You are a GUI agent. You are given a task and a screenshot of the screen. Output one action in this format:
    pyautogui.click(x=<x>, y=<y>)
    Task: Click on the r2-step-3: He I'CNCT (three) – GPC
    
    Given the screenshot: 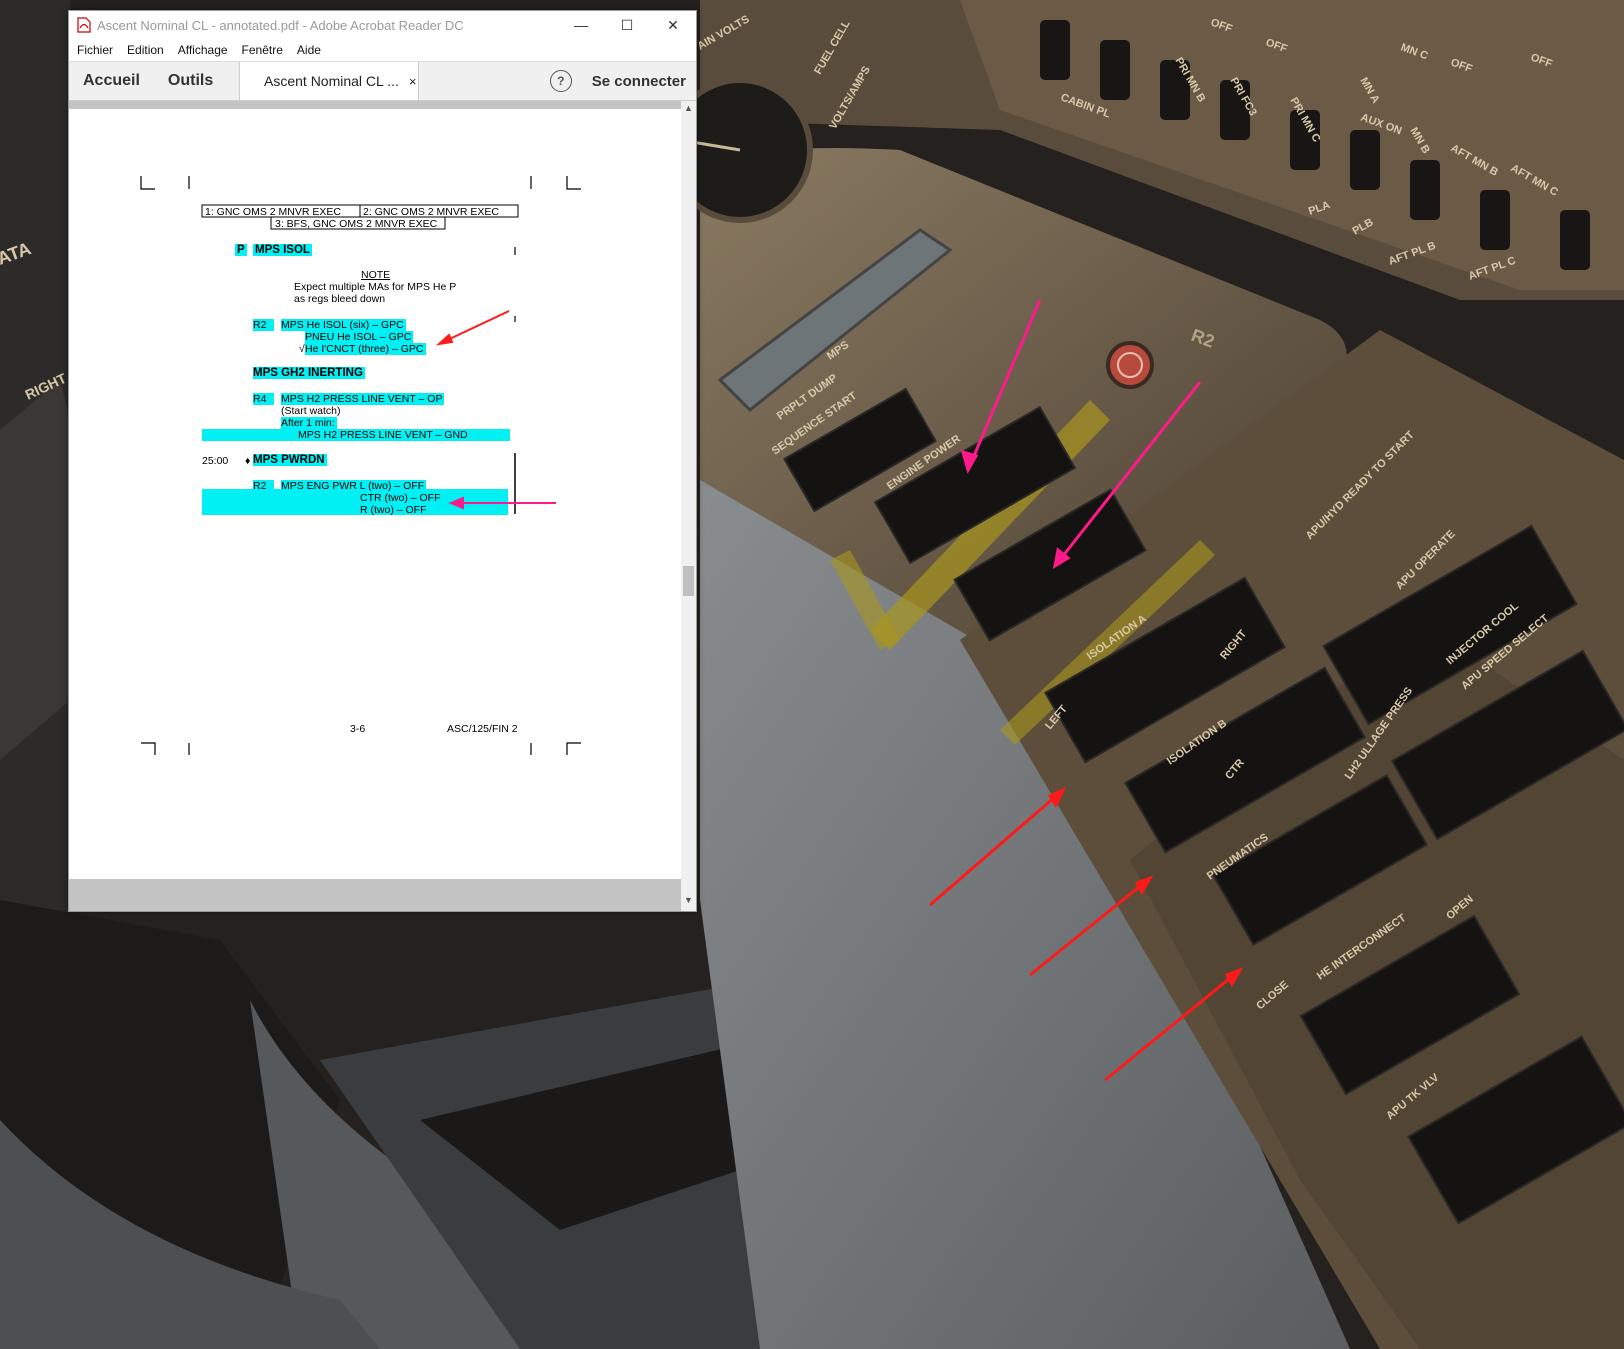 What is the action you would take?
    pyautogui.click(x=365, y=349)
    